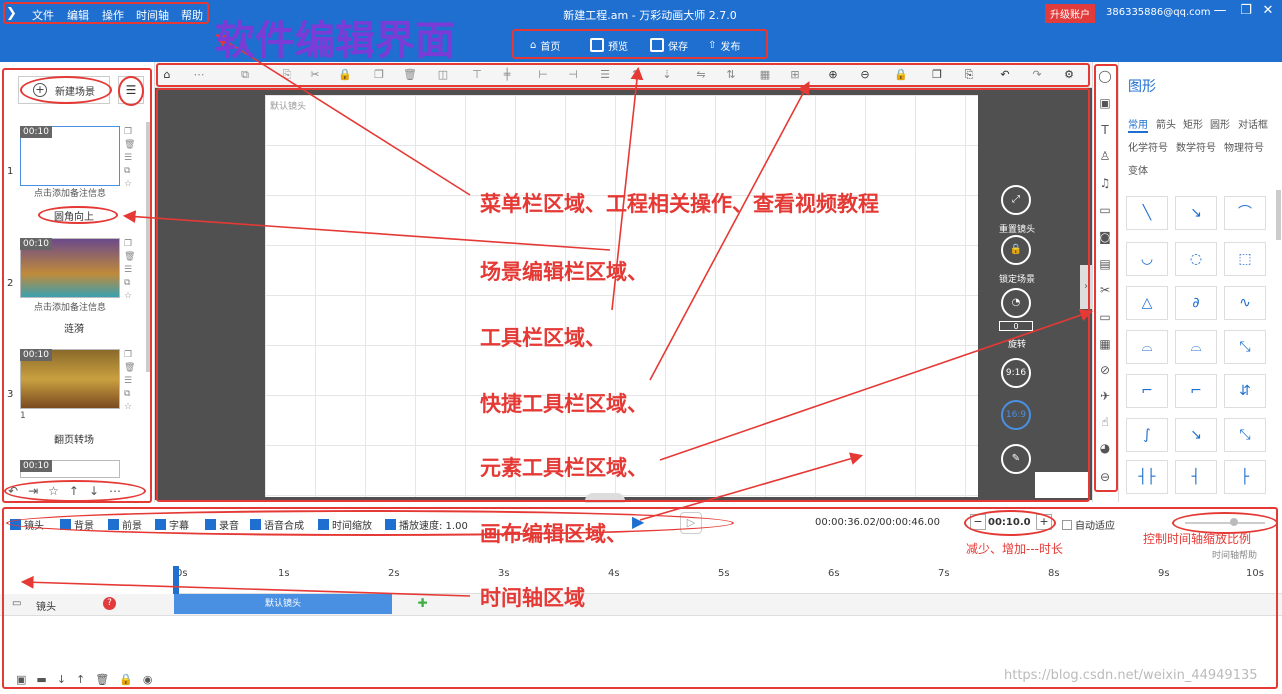 Image resolution: width=1282 pixels, height=694 pixels. I want to click on arrow-timeline, so click(245, 586).